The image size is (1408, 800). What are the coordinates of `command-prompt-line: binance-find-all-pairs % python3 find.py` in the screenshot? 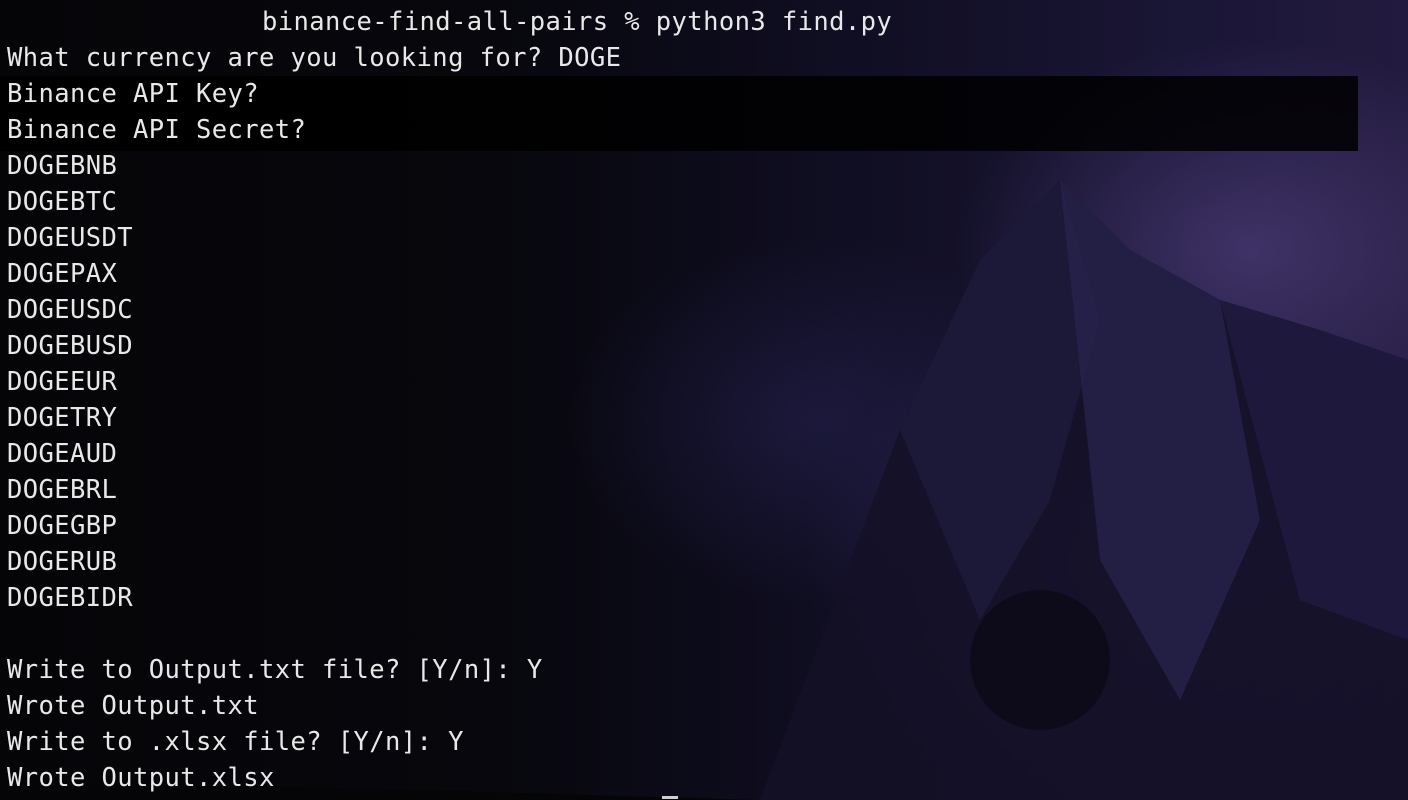 It's located at (577, 22).